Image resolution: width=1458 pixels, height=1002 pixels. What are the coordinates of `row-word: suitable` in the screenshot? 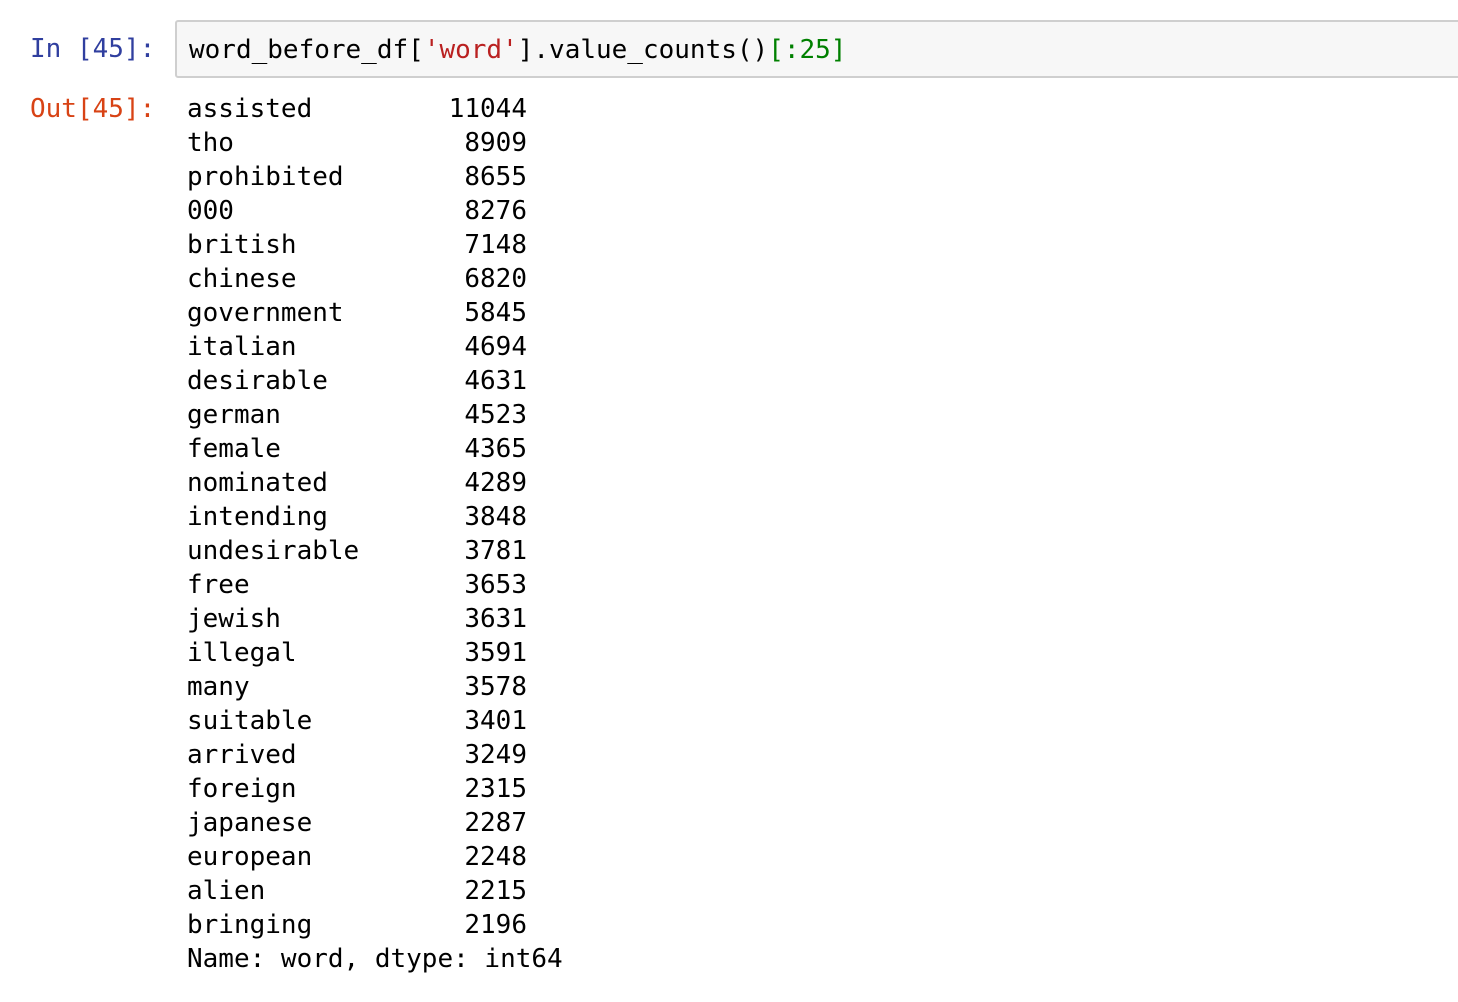 It's located at (250, 721).